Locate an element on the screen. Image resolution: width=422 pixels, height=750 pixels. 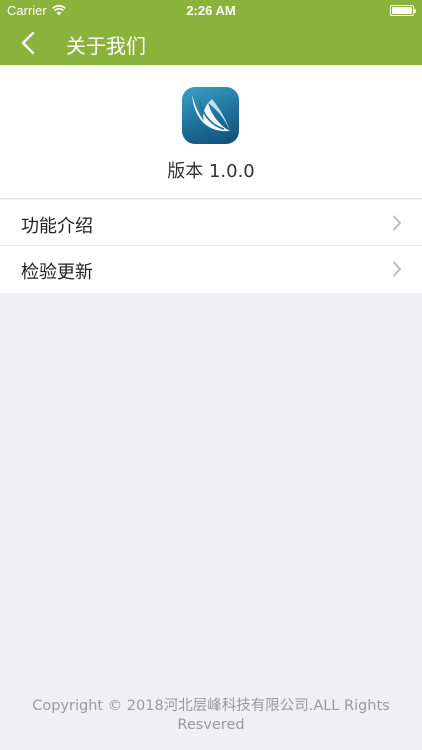
app-logo is located at coordinates (210, 115).